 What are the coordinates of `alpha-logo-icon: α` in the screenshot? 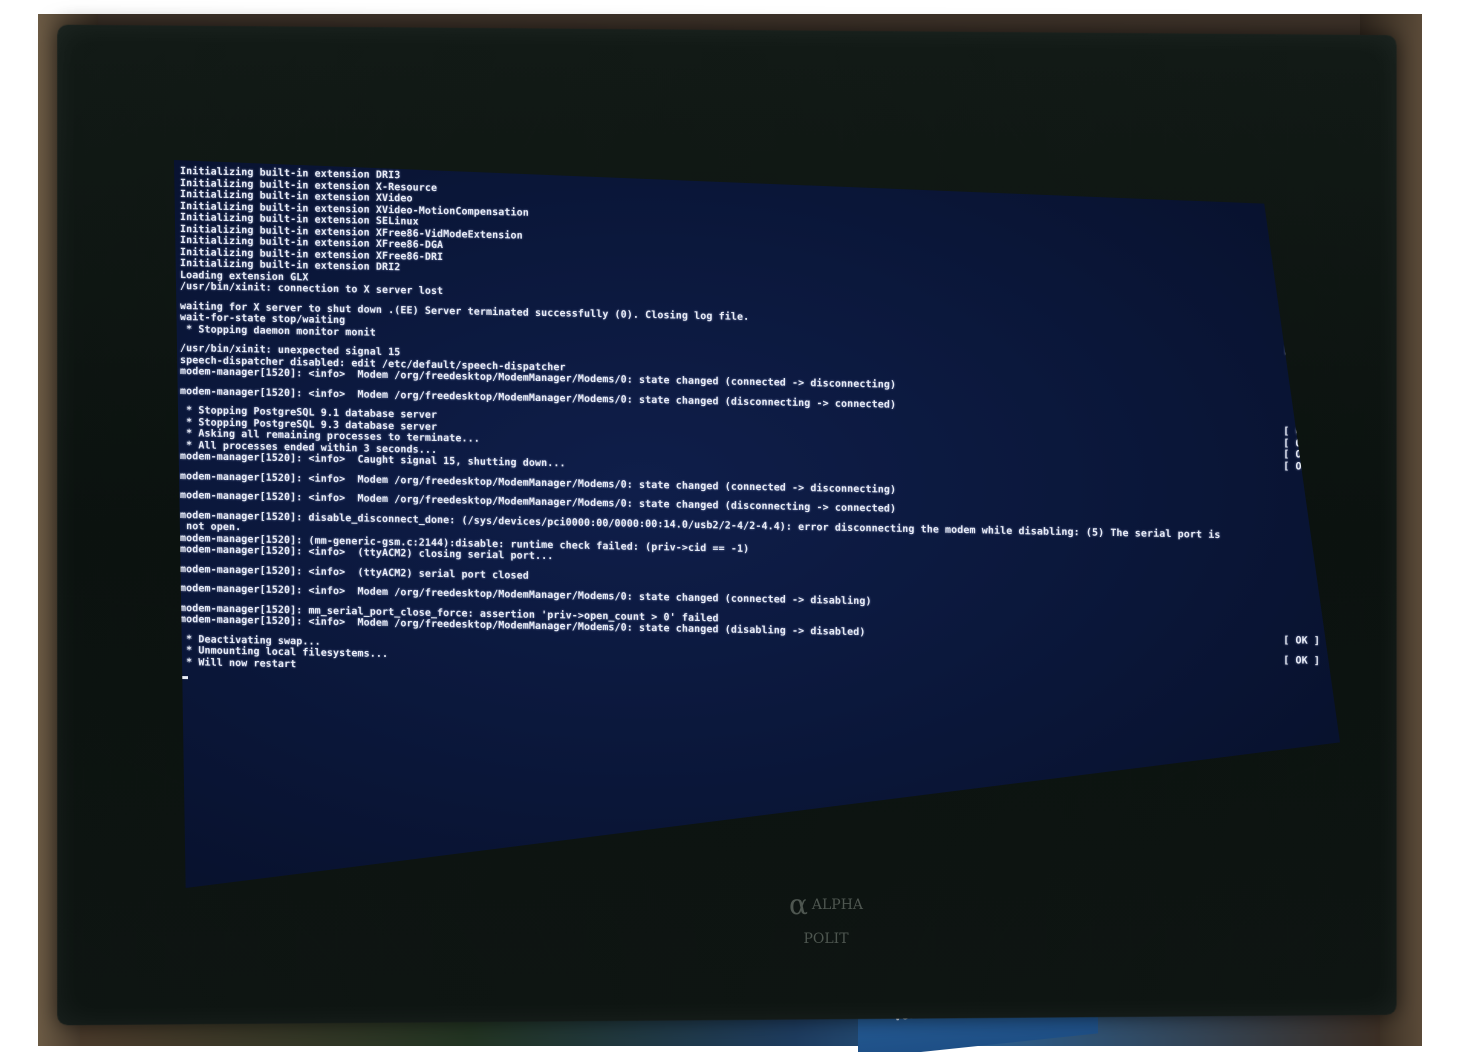 It's located at (798, 904).